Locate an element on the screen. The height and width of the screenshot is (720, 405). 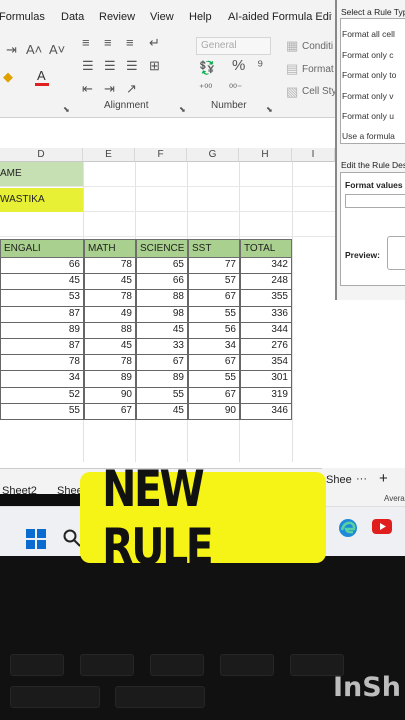
table-cell: 344 is located at coordinates (266, 330).